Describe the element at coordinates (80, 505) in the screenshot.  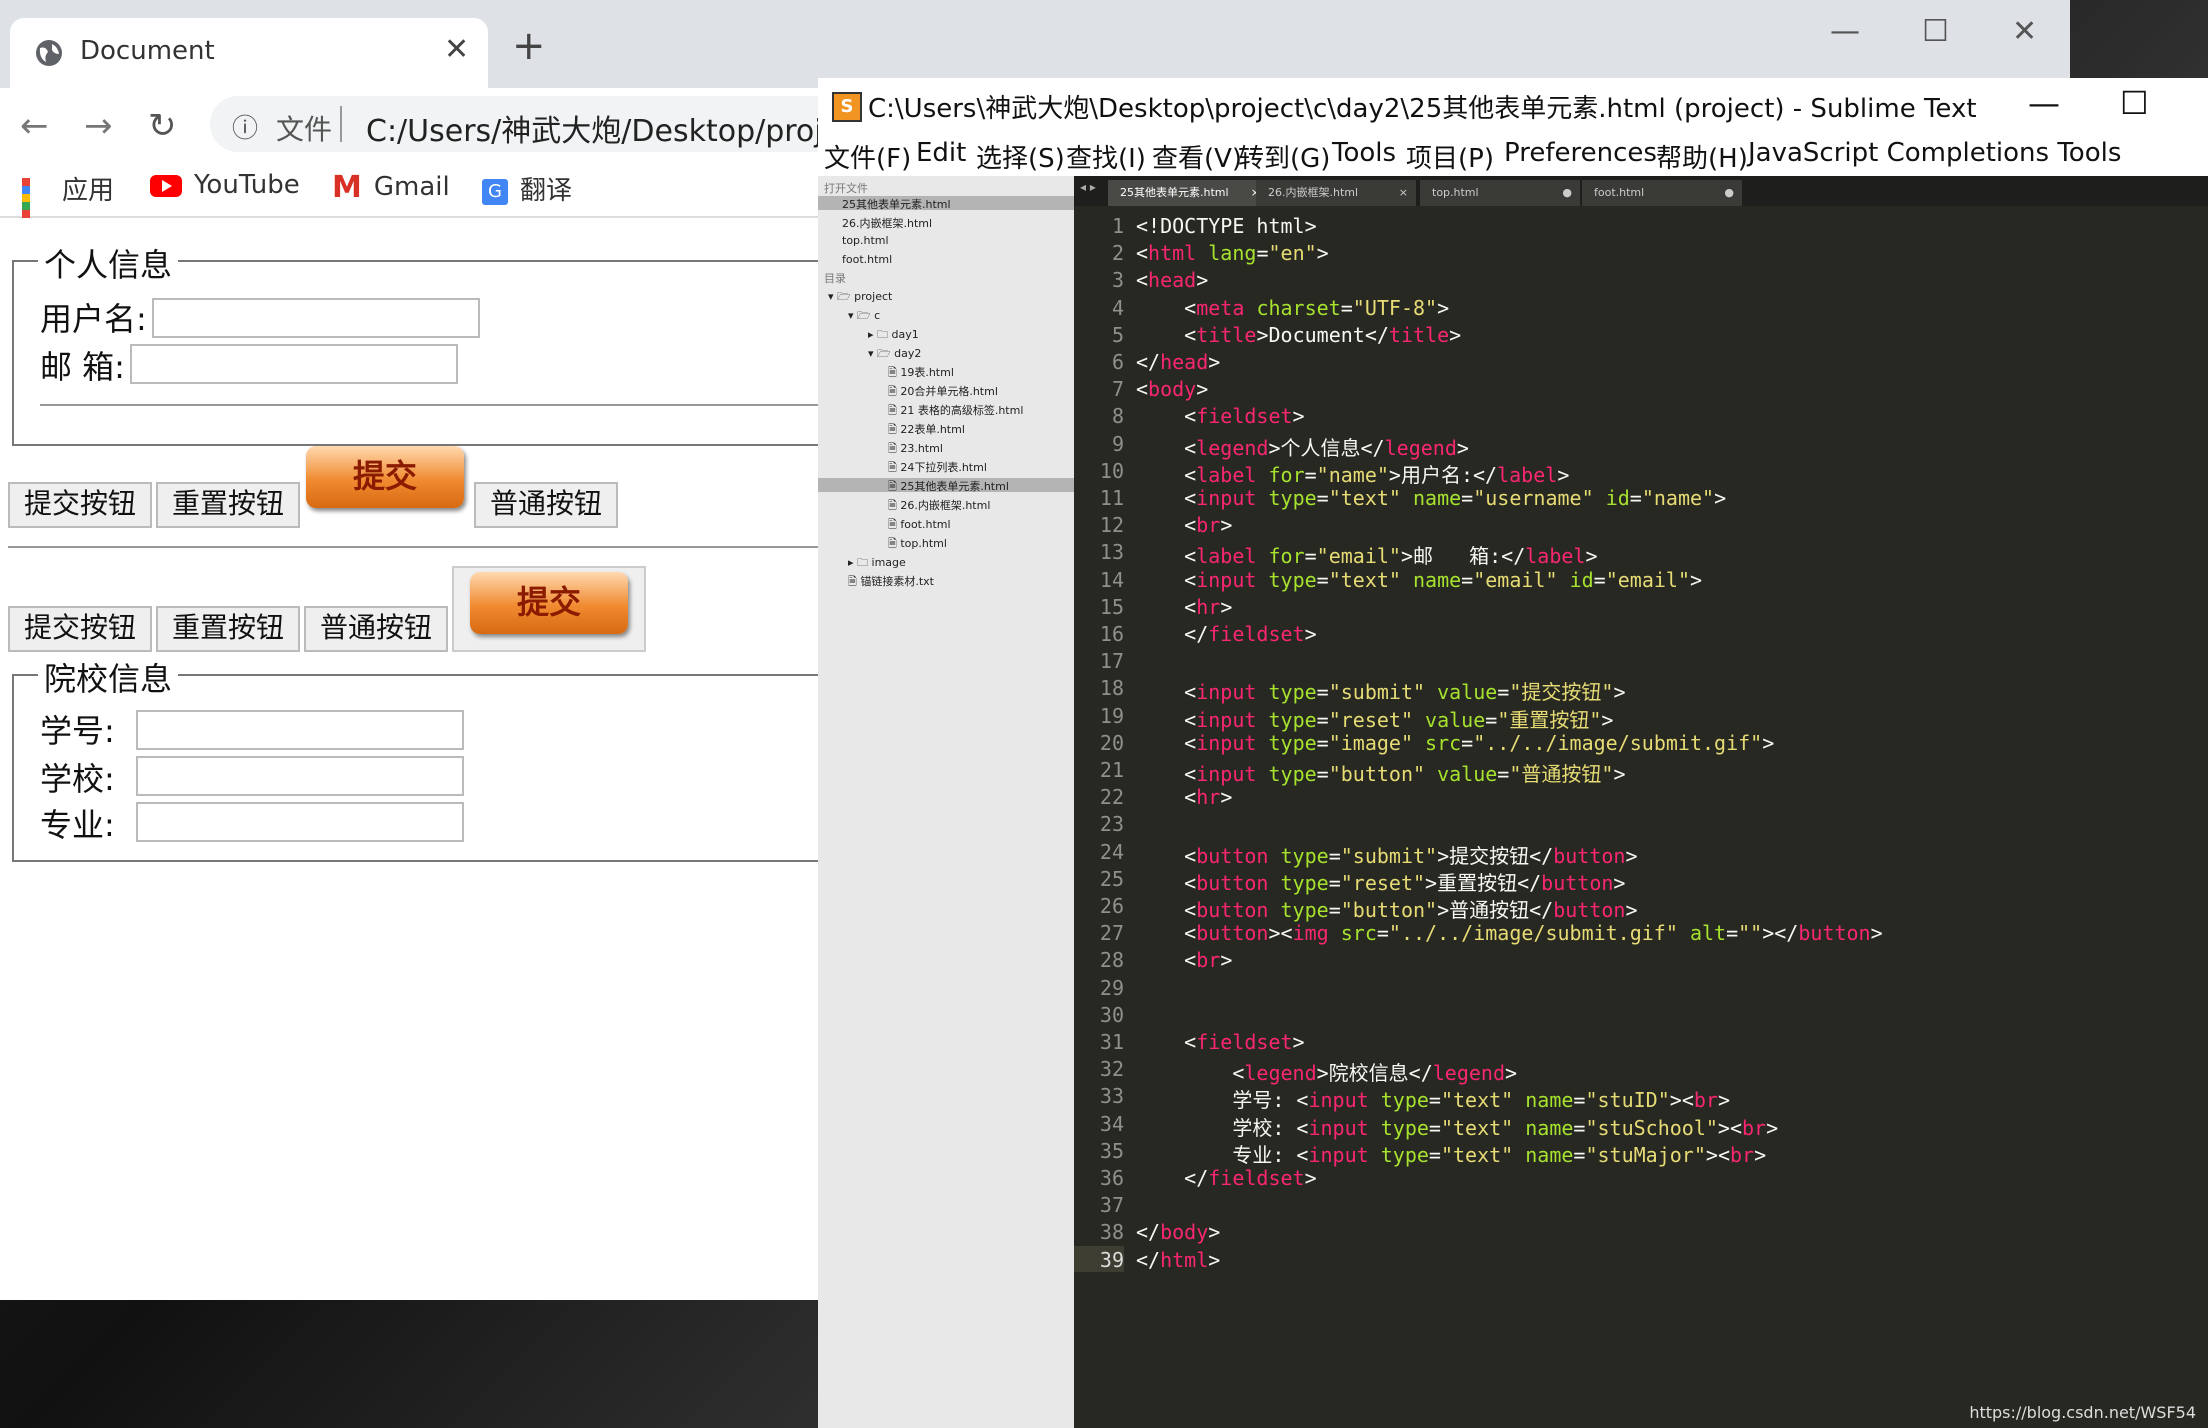
I see `submit-input-button: 提交按钮` at that location.